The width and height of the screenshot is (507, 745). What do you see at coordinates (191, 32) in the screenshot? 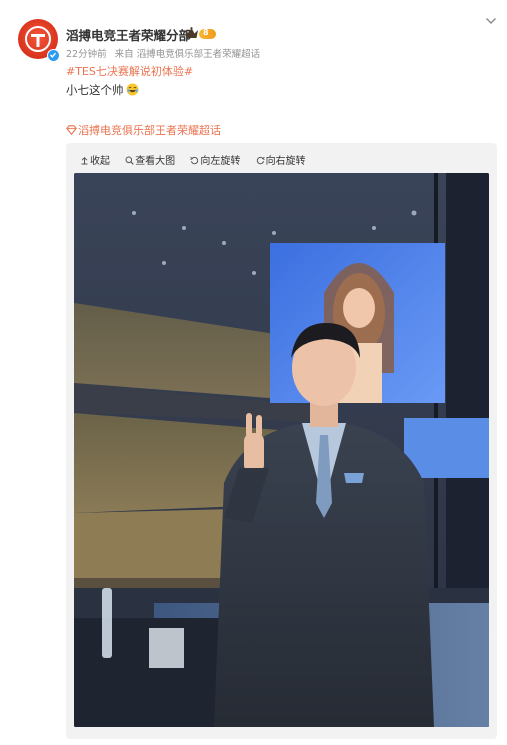
I see `crown-icon` at bounding box center [191, 32].